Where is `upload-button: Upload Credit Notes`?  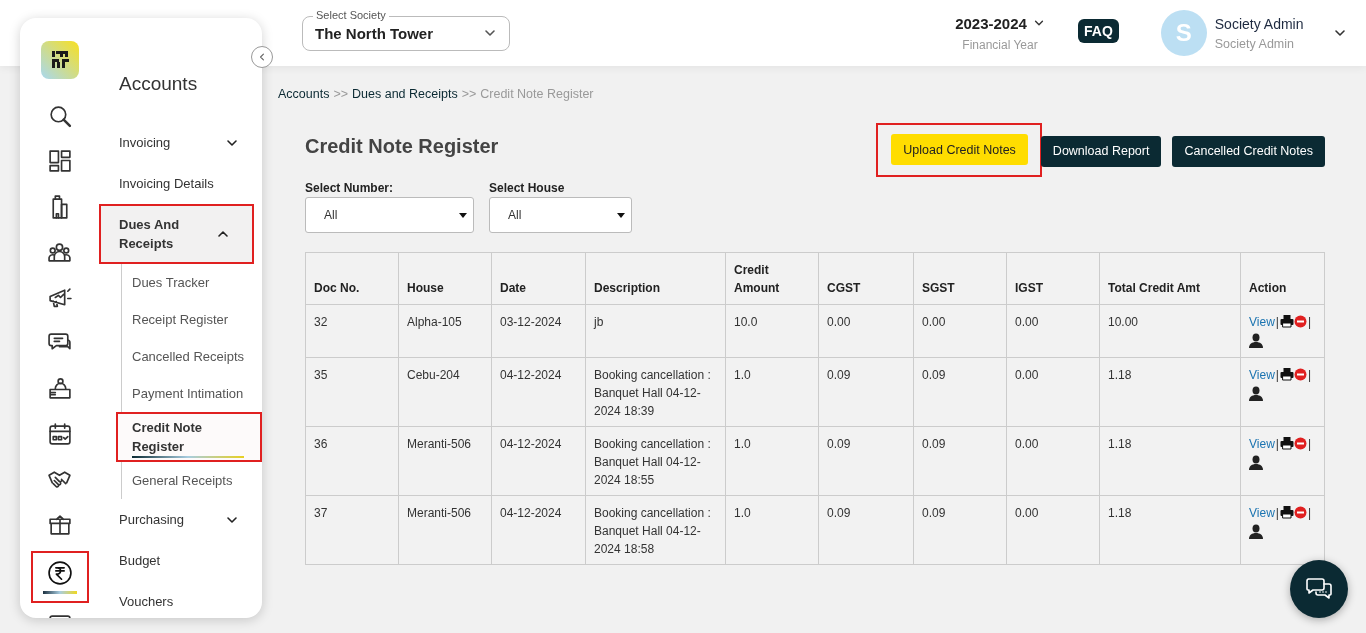
upload-button: Upload Credit Notes is located at coordinates (959, 149).